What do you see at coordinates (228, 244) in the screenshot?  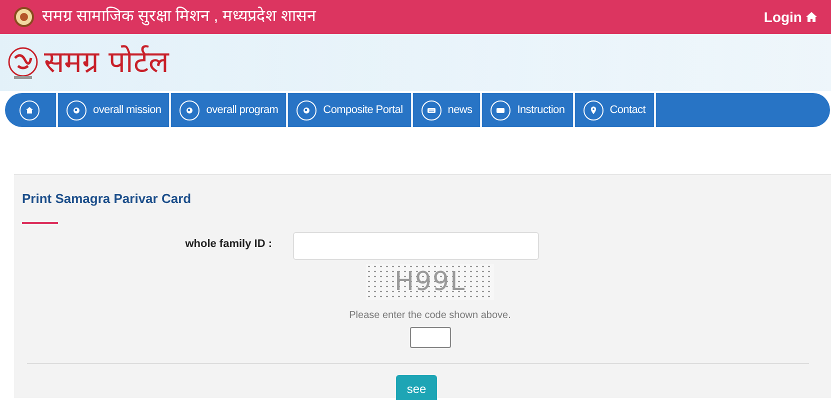 I see `field-label: whole family ID :` at bounding box center [228, 244].